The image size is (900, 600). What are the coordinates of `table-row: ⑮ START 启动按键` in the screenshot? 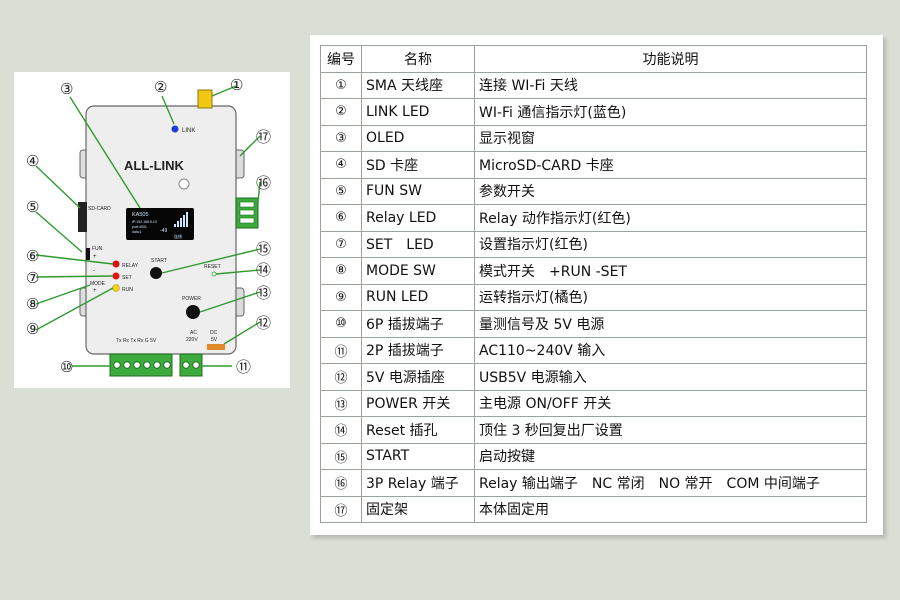 It's located at (593, 456).